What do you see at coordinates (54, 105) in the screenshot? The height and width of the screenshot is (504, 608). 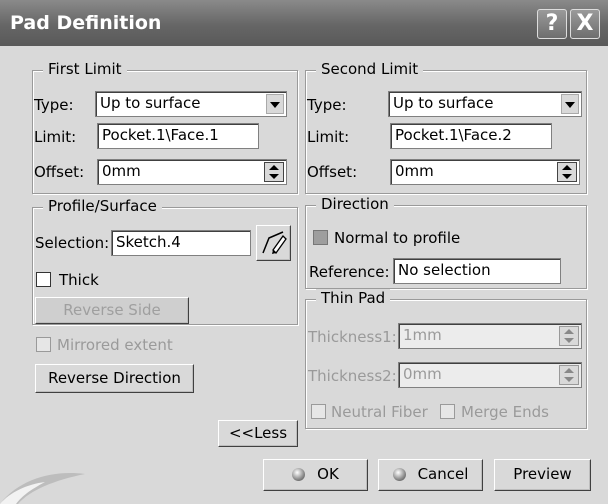 I see `first-type-label: Type:` at bounding box center [54, 105].